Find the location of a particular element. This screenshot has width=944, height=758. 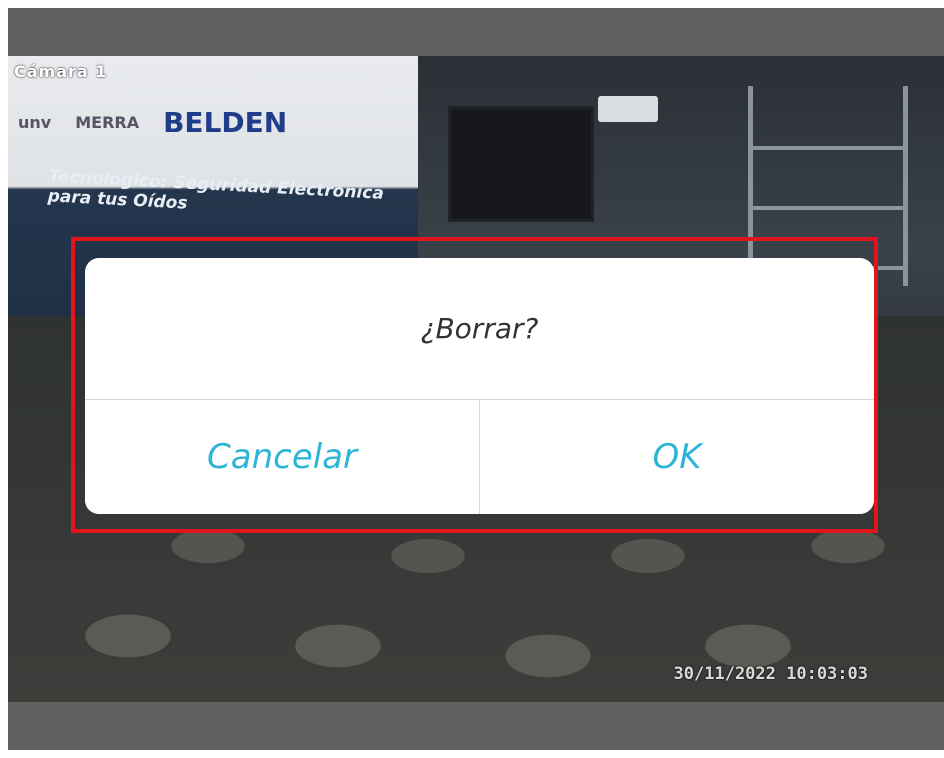

background-lamp is located at coordinates (628, 109).